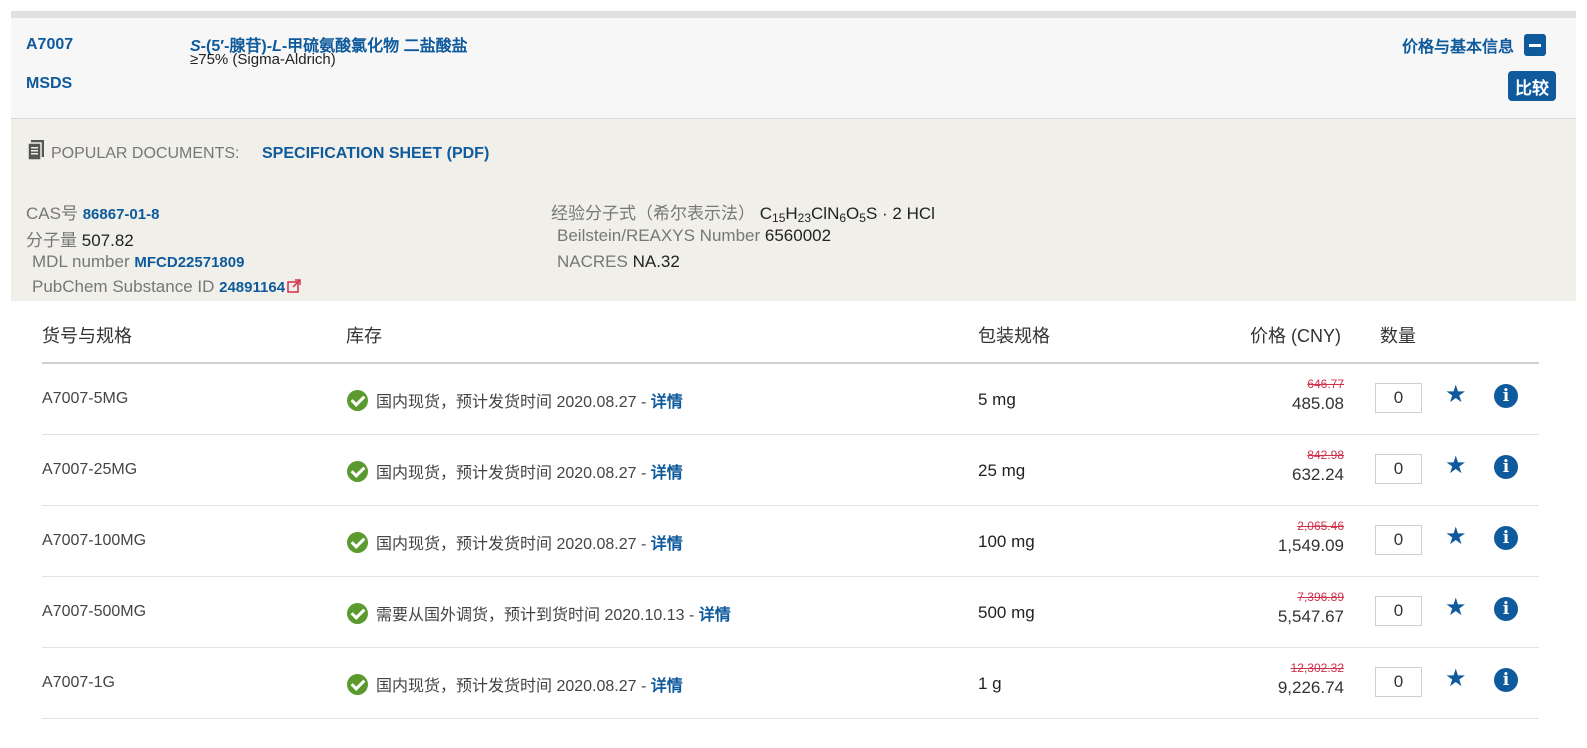 This screenshot has width=1587, height=748. Describe the element at coordinates (791, 213) in the screenshot. I see `formula-part: H` at that location.